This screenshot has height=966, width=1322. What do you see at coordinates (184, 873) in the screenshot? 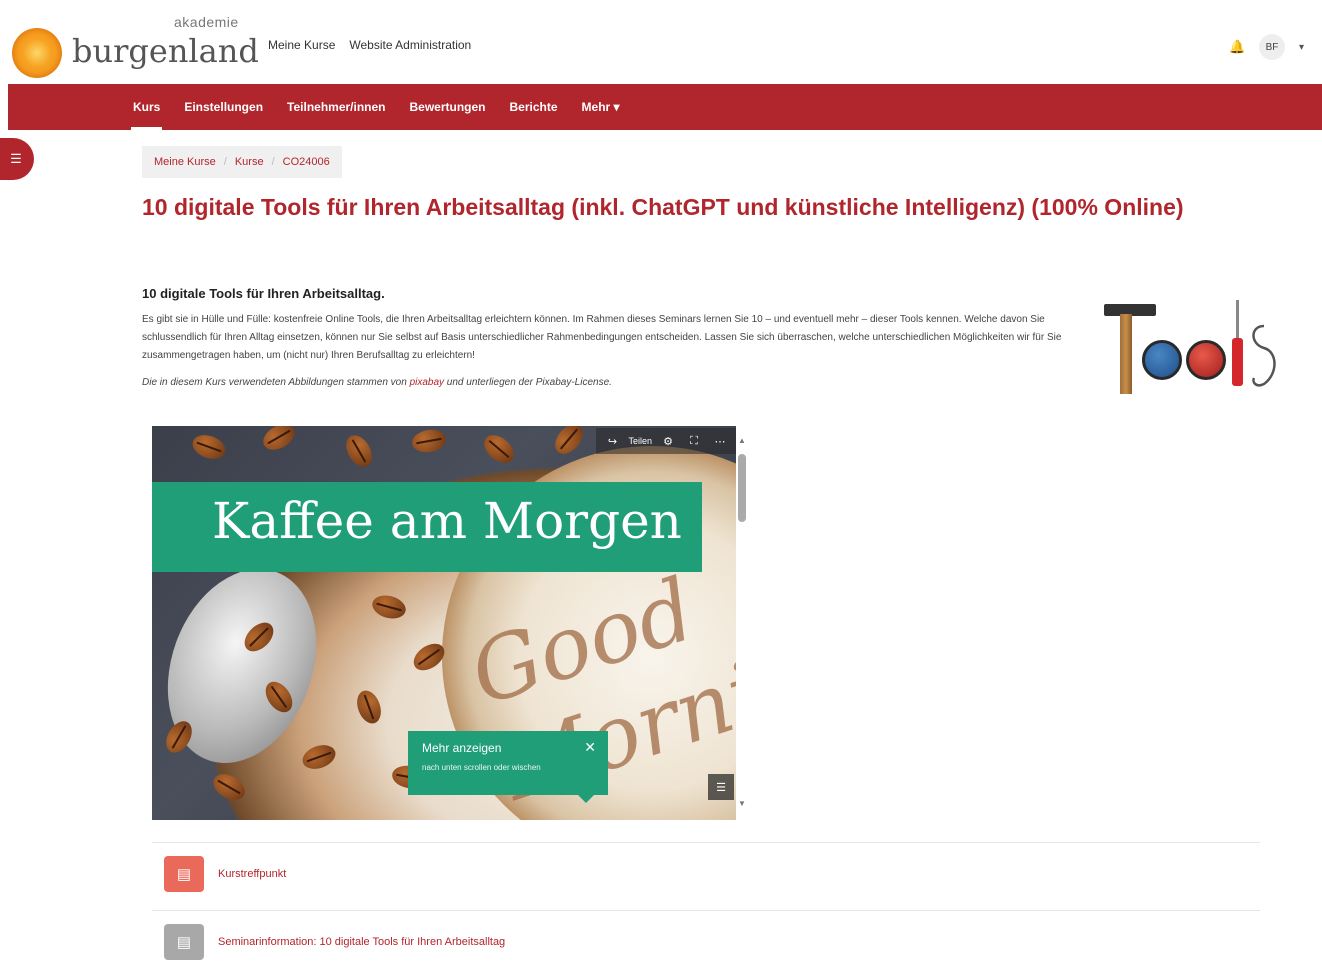
I see `forum-icon: ▤` at bounding box center [184, 873].